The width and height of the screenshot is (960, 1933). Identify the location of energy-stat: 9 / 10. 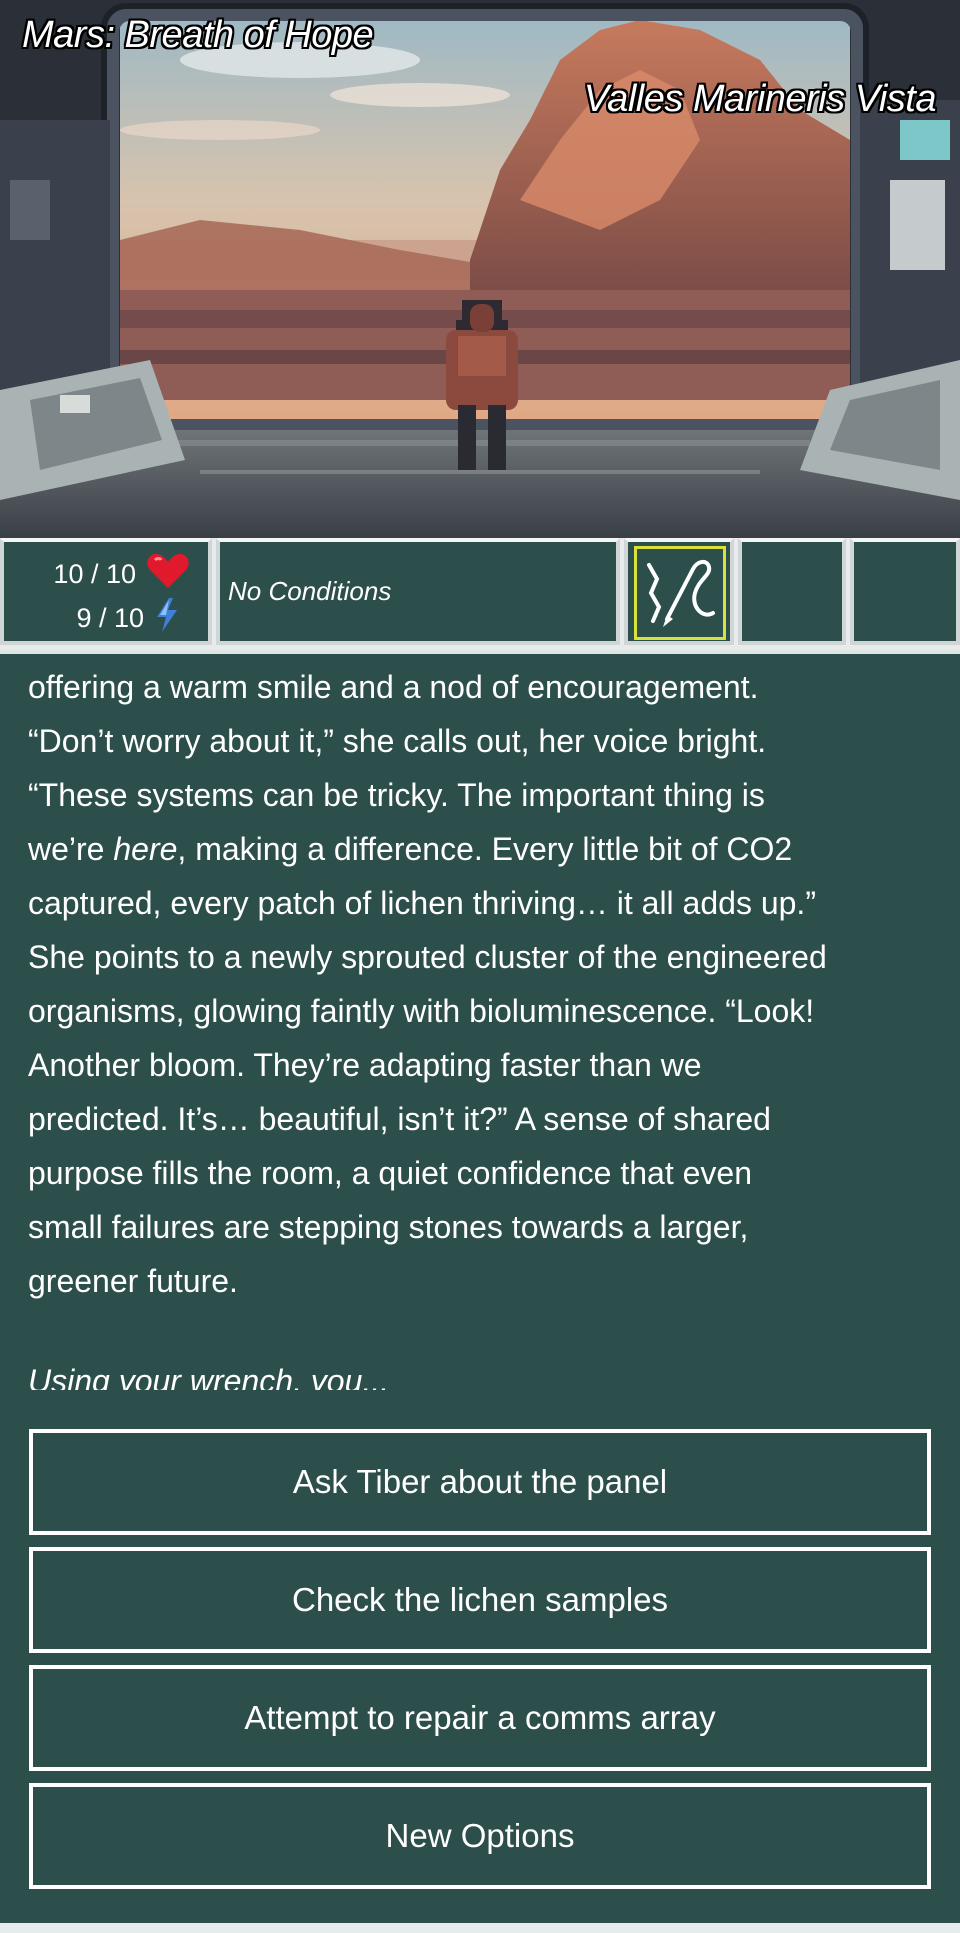
(128, 618).